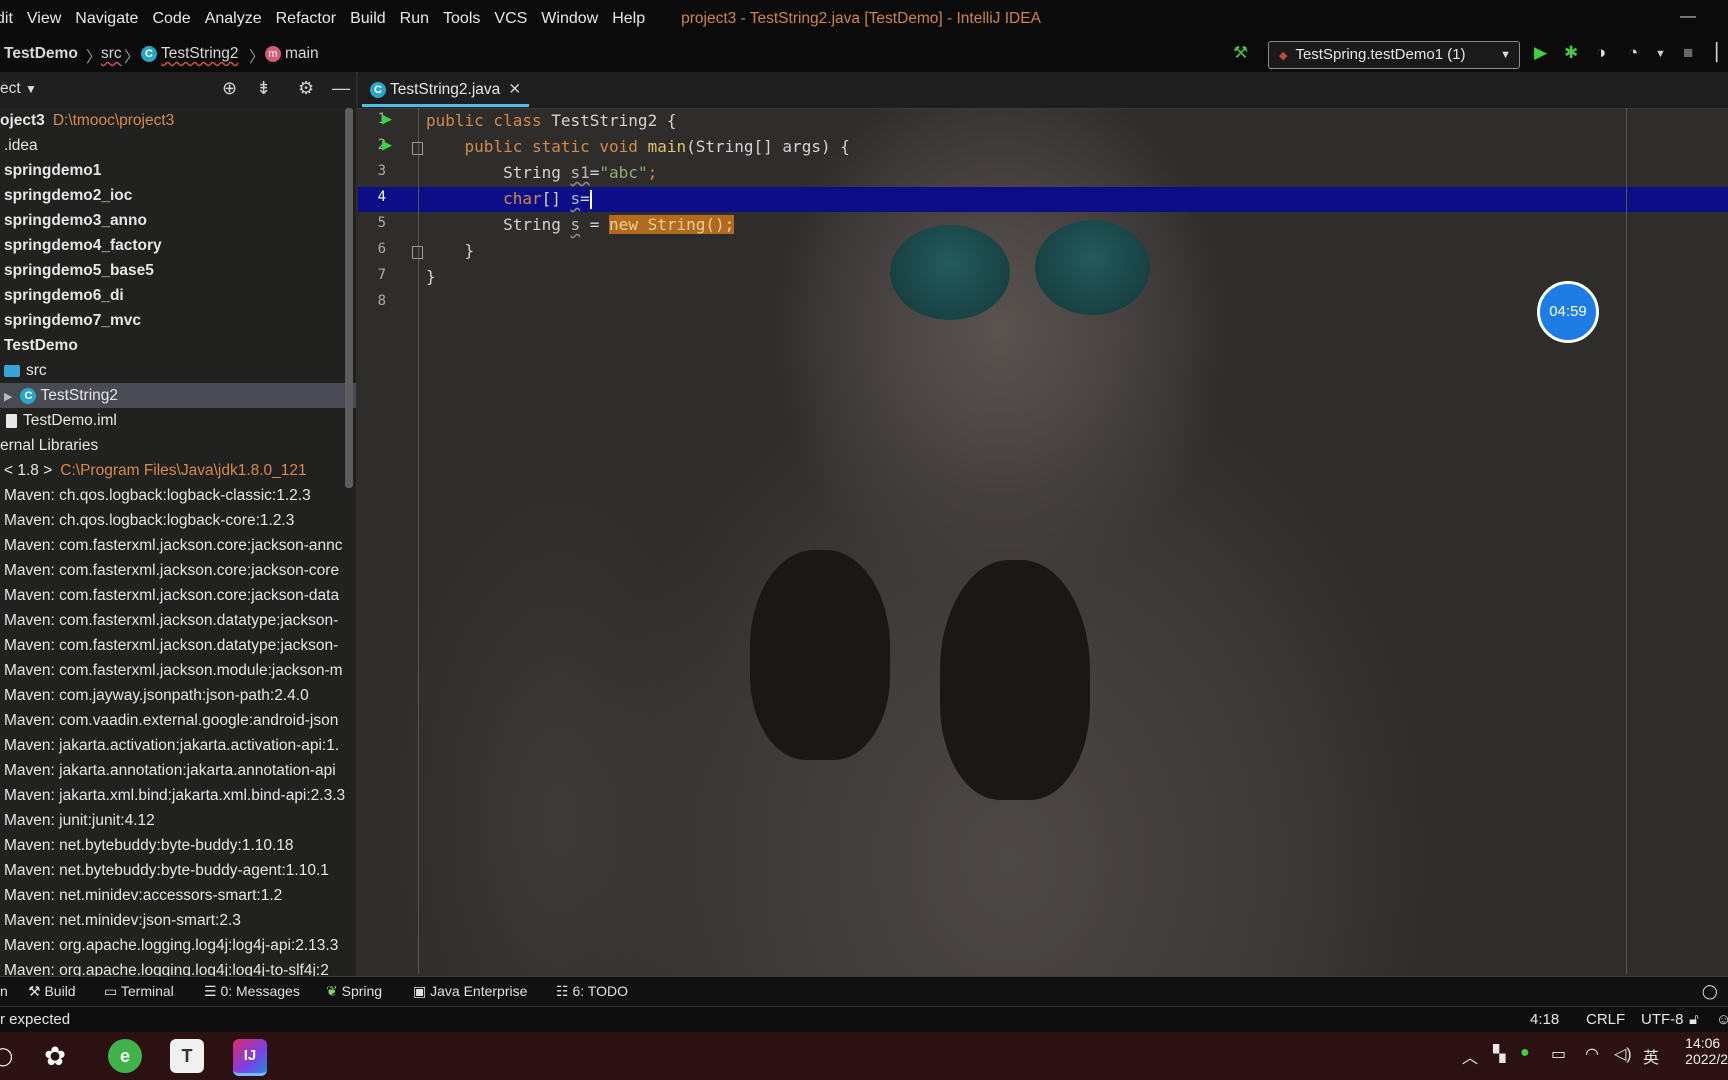 The image size is (1728, 1080). What do you see at coordinates (178, 845) in the screenshot?
I see `tree-item-library: Maven: net.bytebuddy:byte-buddy:1.10.18` at bounding box center [178, 845].